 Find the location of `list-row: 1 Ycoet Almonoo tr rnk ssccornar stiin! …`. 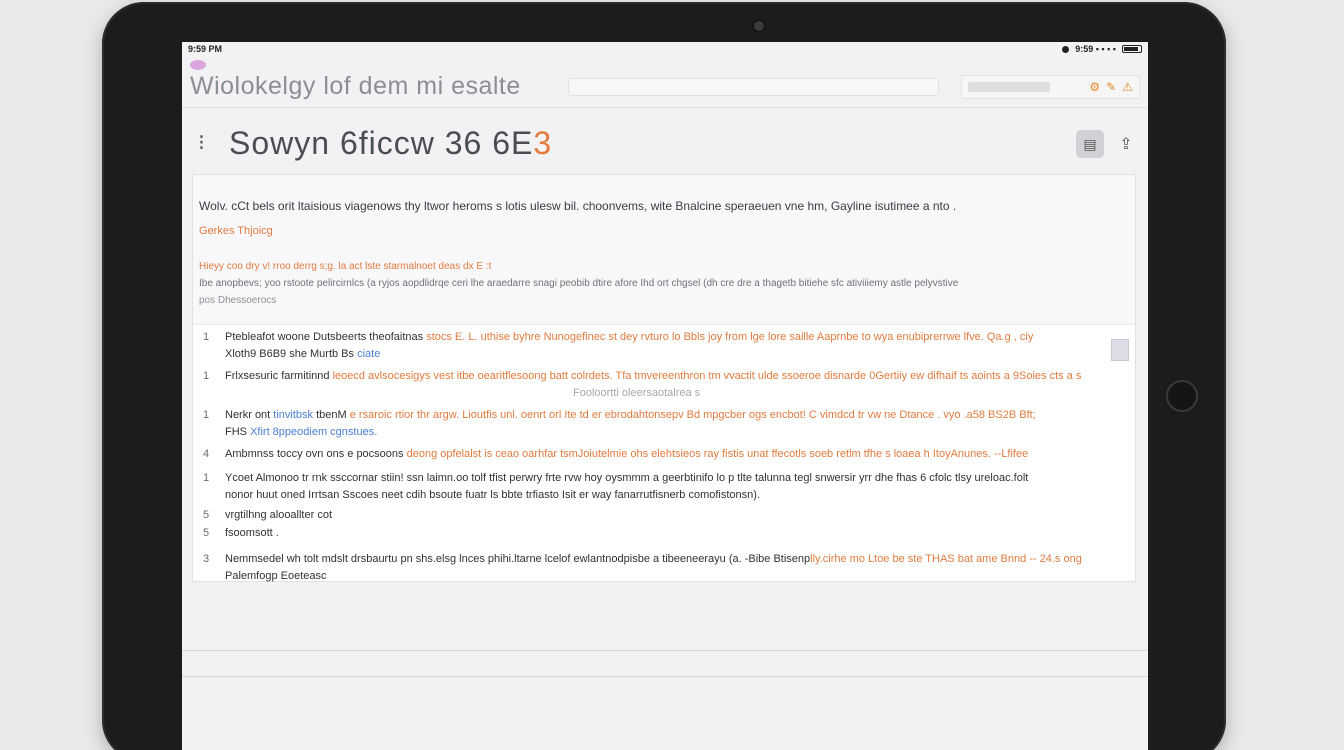

list-row: 1 Ycoet Almonoo tr rnk ssccornar stiin! … is located at coordinates (664, 479).